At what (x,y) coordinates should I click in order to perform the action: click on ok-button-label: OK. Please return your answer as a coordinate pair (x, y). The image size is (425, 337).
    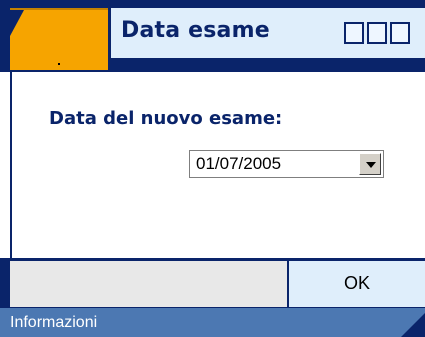
    Looking at the image, I should click on (356, 283).